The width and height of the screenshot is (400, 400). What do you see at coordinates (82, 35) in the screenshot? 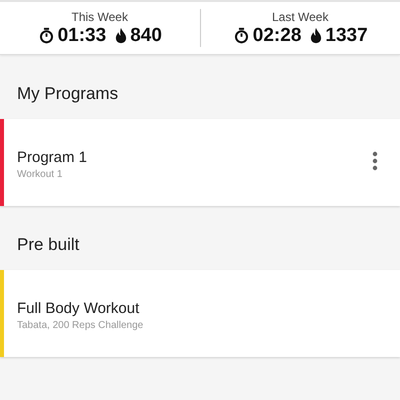
I see `time-value: 01:33` at bounding box center [82, 35].